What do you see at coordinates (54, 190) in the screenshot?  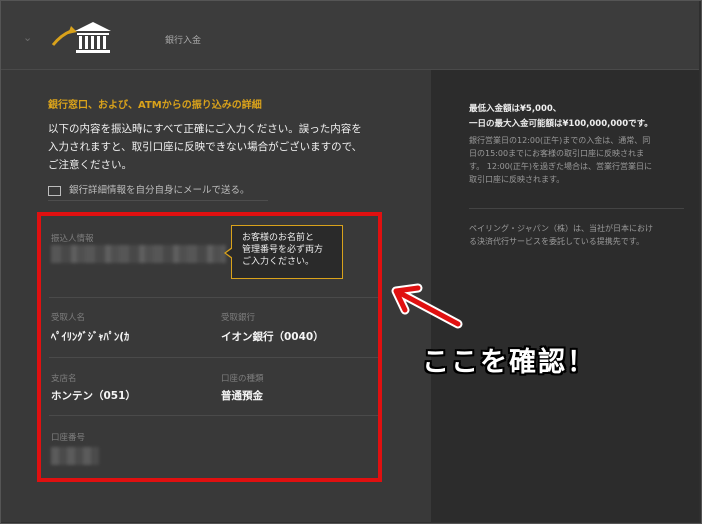 I see `envelope-icon` at bounding box center [54, 190].